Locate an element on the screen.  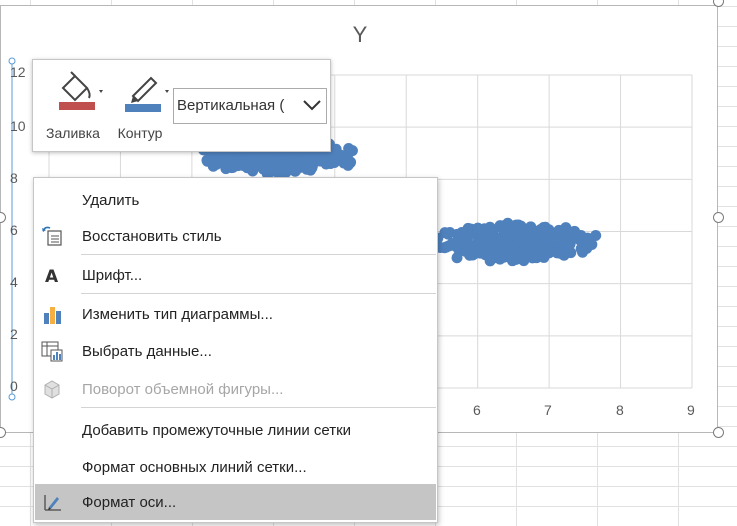
chart-element-selector-value: Вертикальная ( is located at coordinates (231, 105).